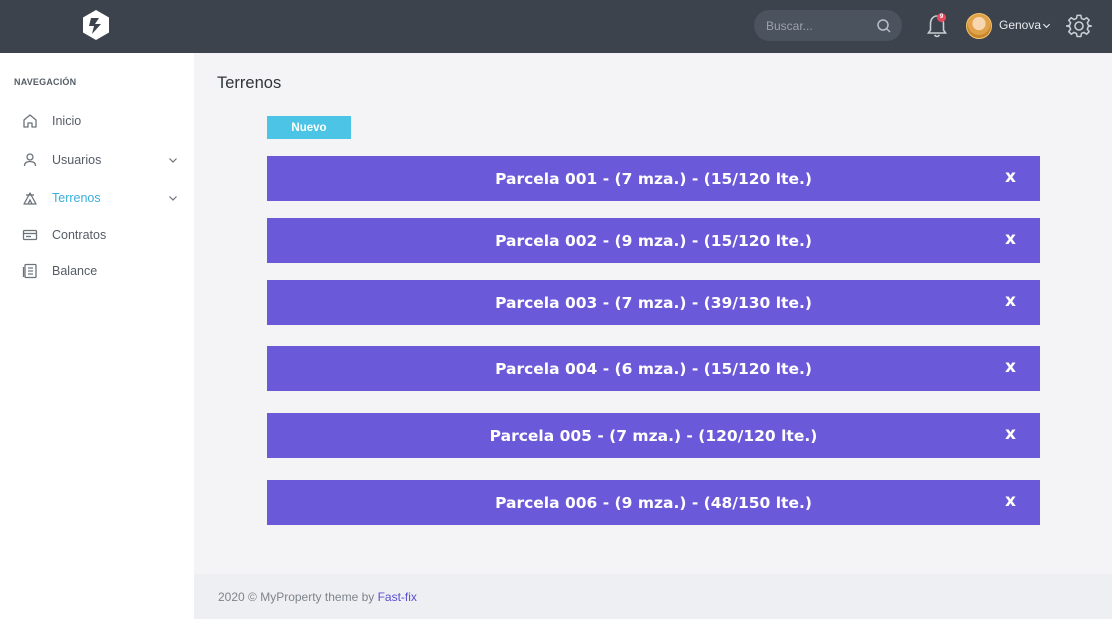 The width and height of the screenshot is (1112, 619). Describe the element at coordinates (96, 25) in the screenshot. I see `logo-icon` at that location.